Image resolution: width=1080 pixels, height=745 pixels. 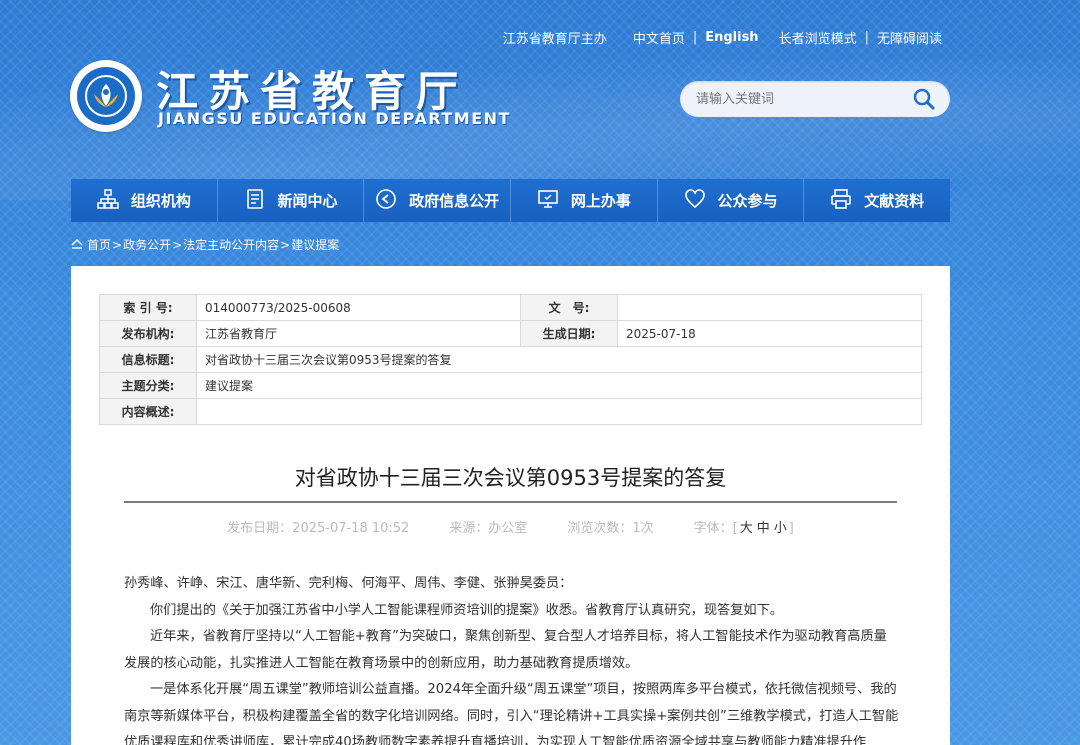 I want to click on font-size-switcher: 字体：[大中小], so click(x=744, y=526).